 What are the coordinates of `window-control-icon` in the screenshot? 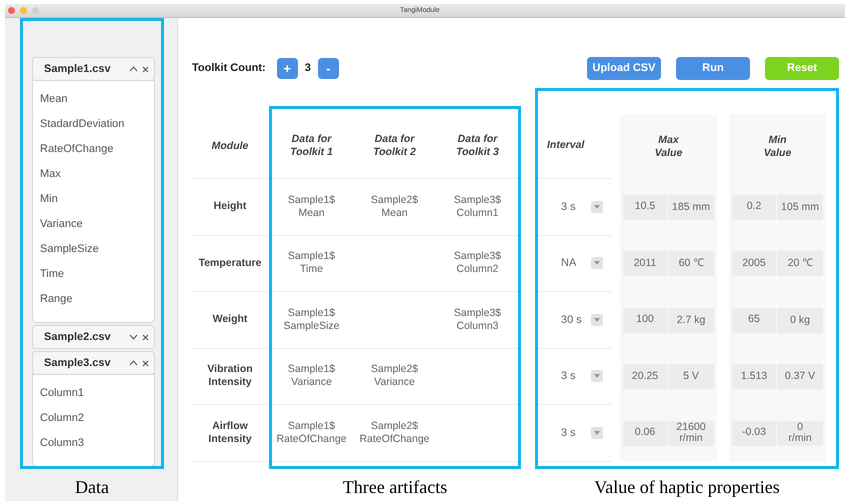 It's located at (11, 10).